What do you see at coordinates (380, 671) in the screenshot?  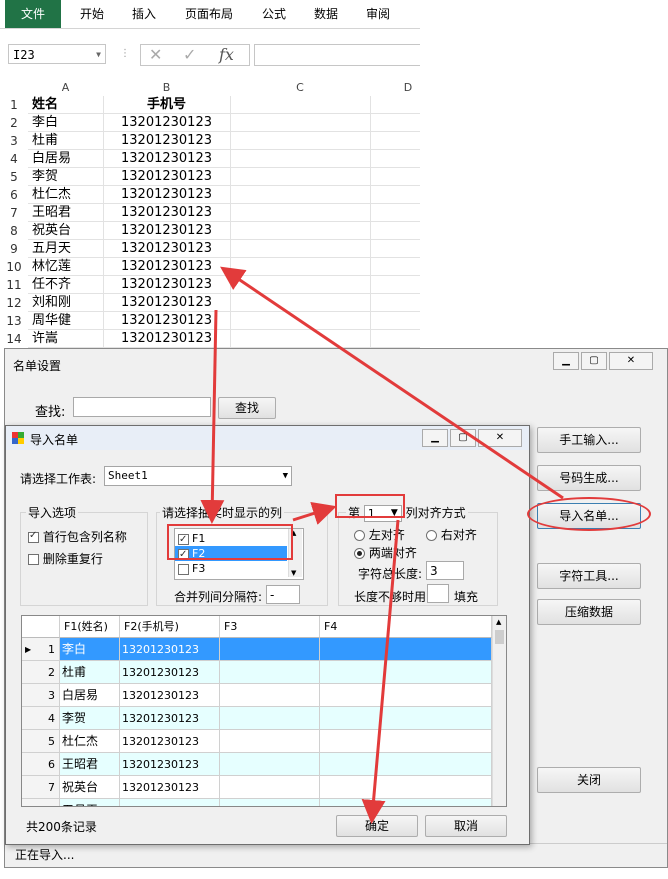 I see `arrow-to-ok` at bounding box center [380, 671].